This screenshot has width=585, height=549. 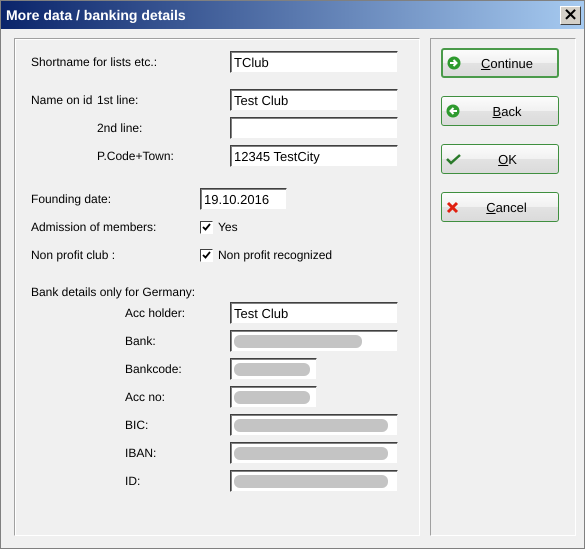 What do you see at coordinates (96, 15) in the screenshot?
I see `window-title: More data / banking details` at bounding box center [96, 15].